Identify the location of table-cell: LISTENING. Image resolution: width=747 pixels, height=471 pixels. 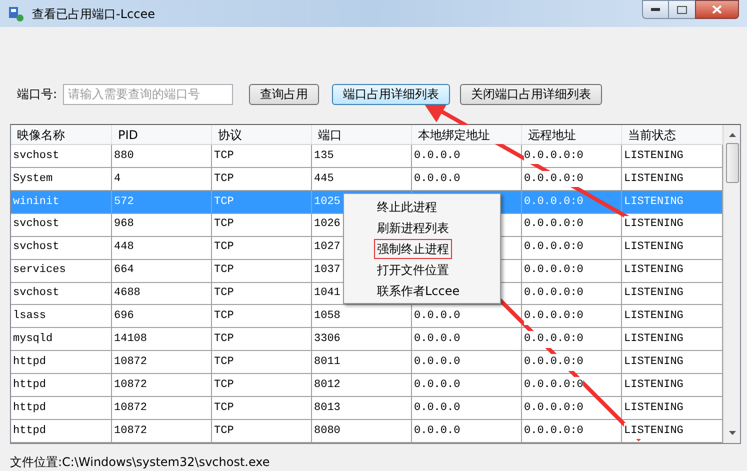
(654, 431).